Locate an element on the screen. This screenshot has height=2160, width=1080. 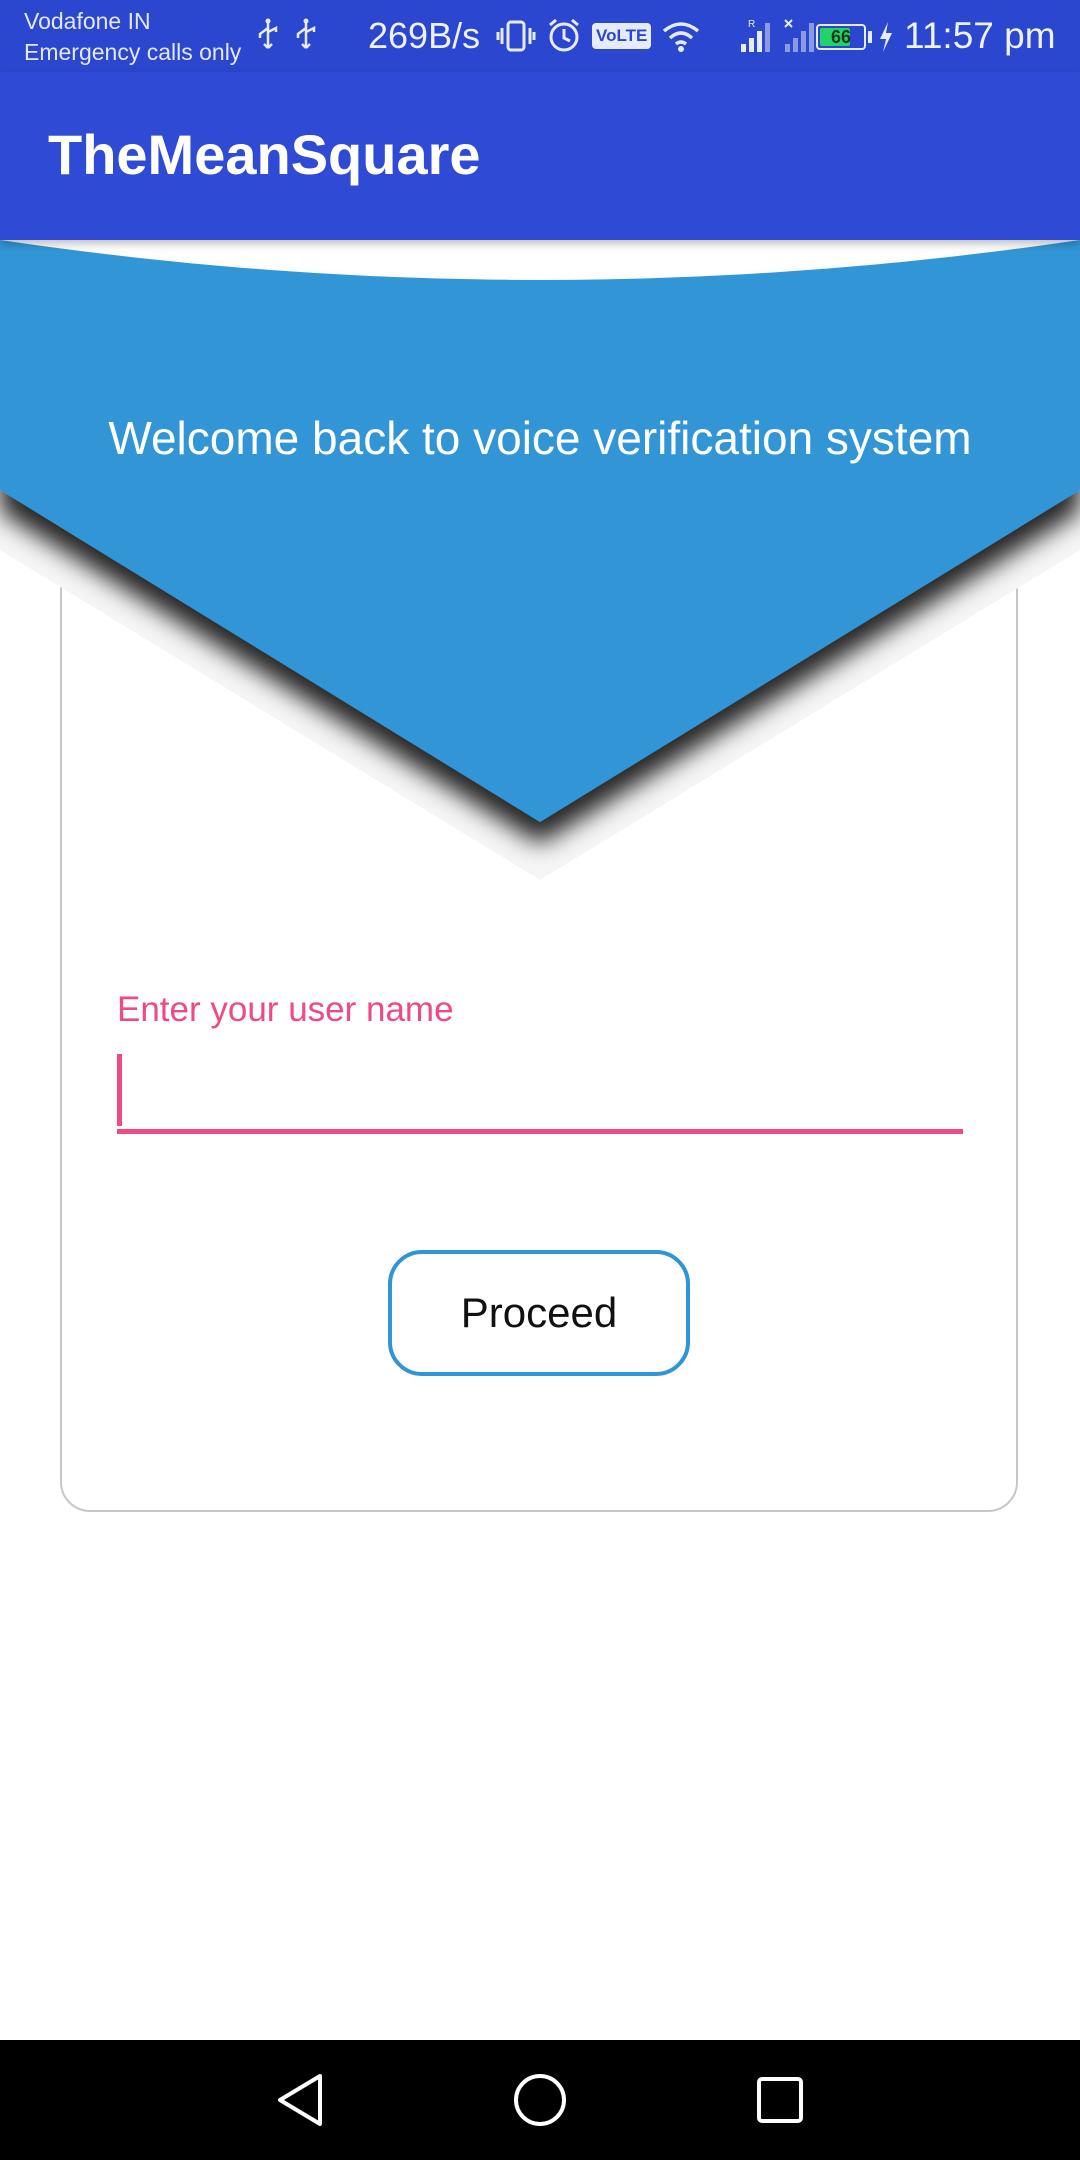
network-speed: 269B/s is located at coordinates (424, 35).